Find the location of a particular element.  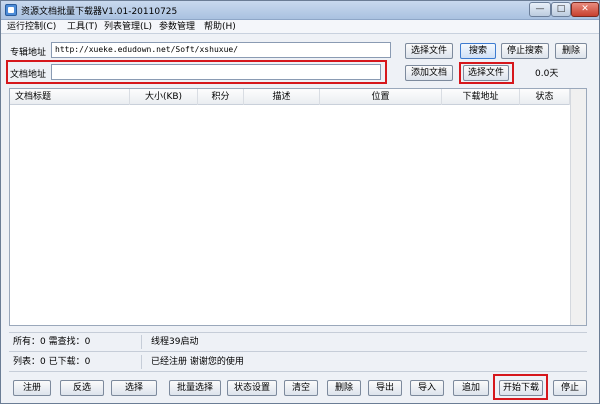

stop-search-button: 停止搜索 is located at coordinates (525, 51).